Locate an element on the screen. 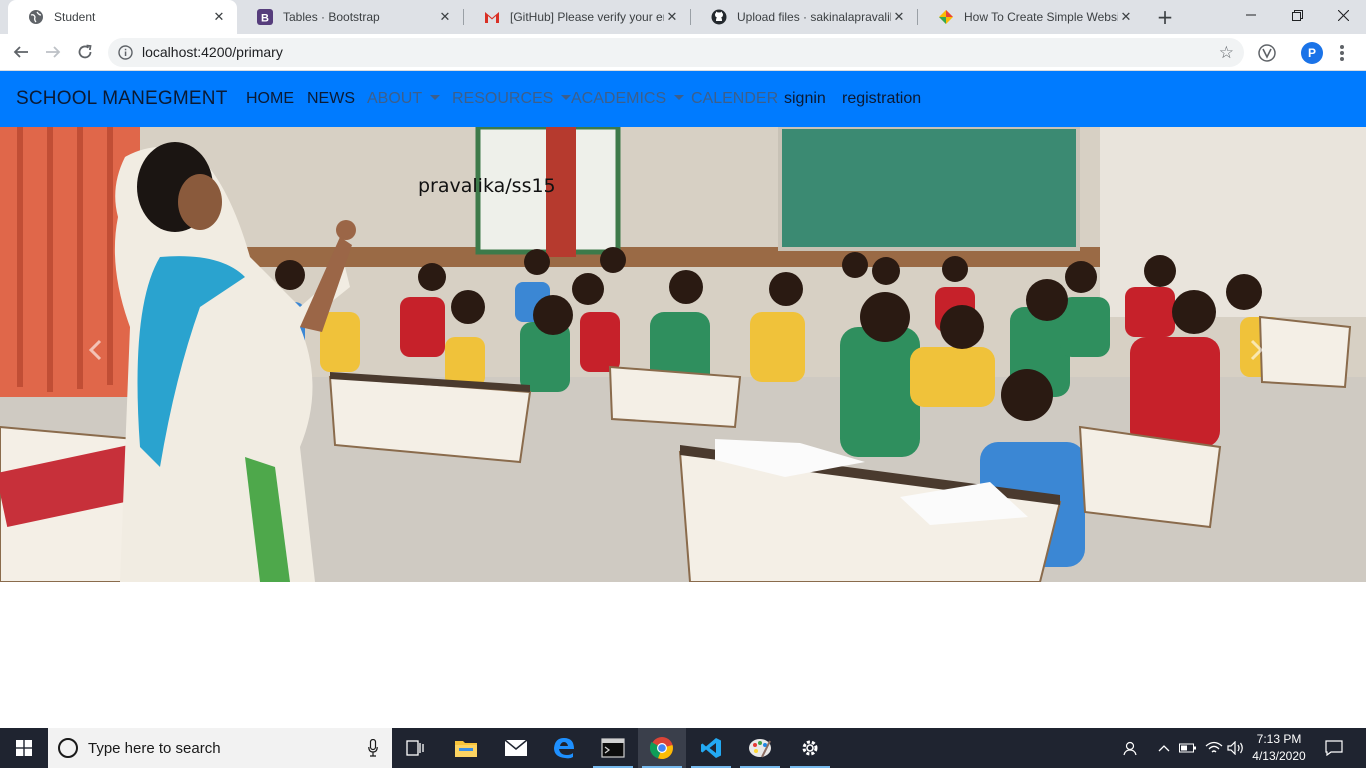 Image resolution: width=1366 pixels, height=768 pixels. terminal-icon is located at coordinates (613, 748).